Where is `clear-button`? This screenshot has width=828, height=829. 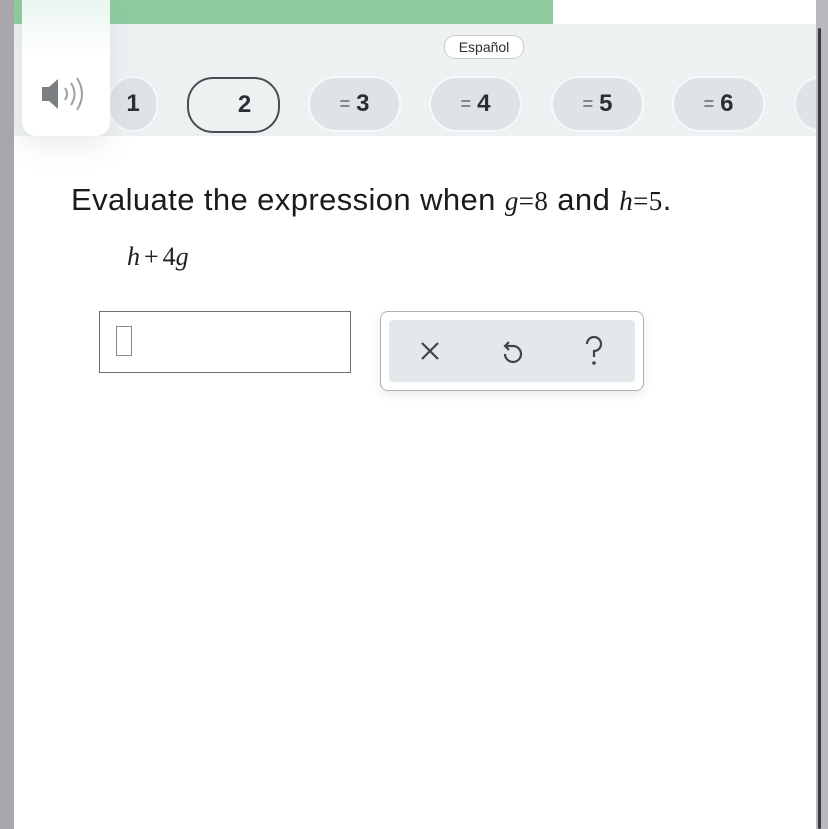
clear-button is located at coordinates (430, 351).